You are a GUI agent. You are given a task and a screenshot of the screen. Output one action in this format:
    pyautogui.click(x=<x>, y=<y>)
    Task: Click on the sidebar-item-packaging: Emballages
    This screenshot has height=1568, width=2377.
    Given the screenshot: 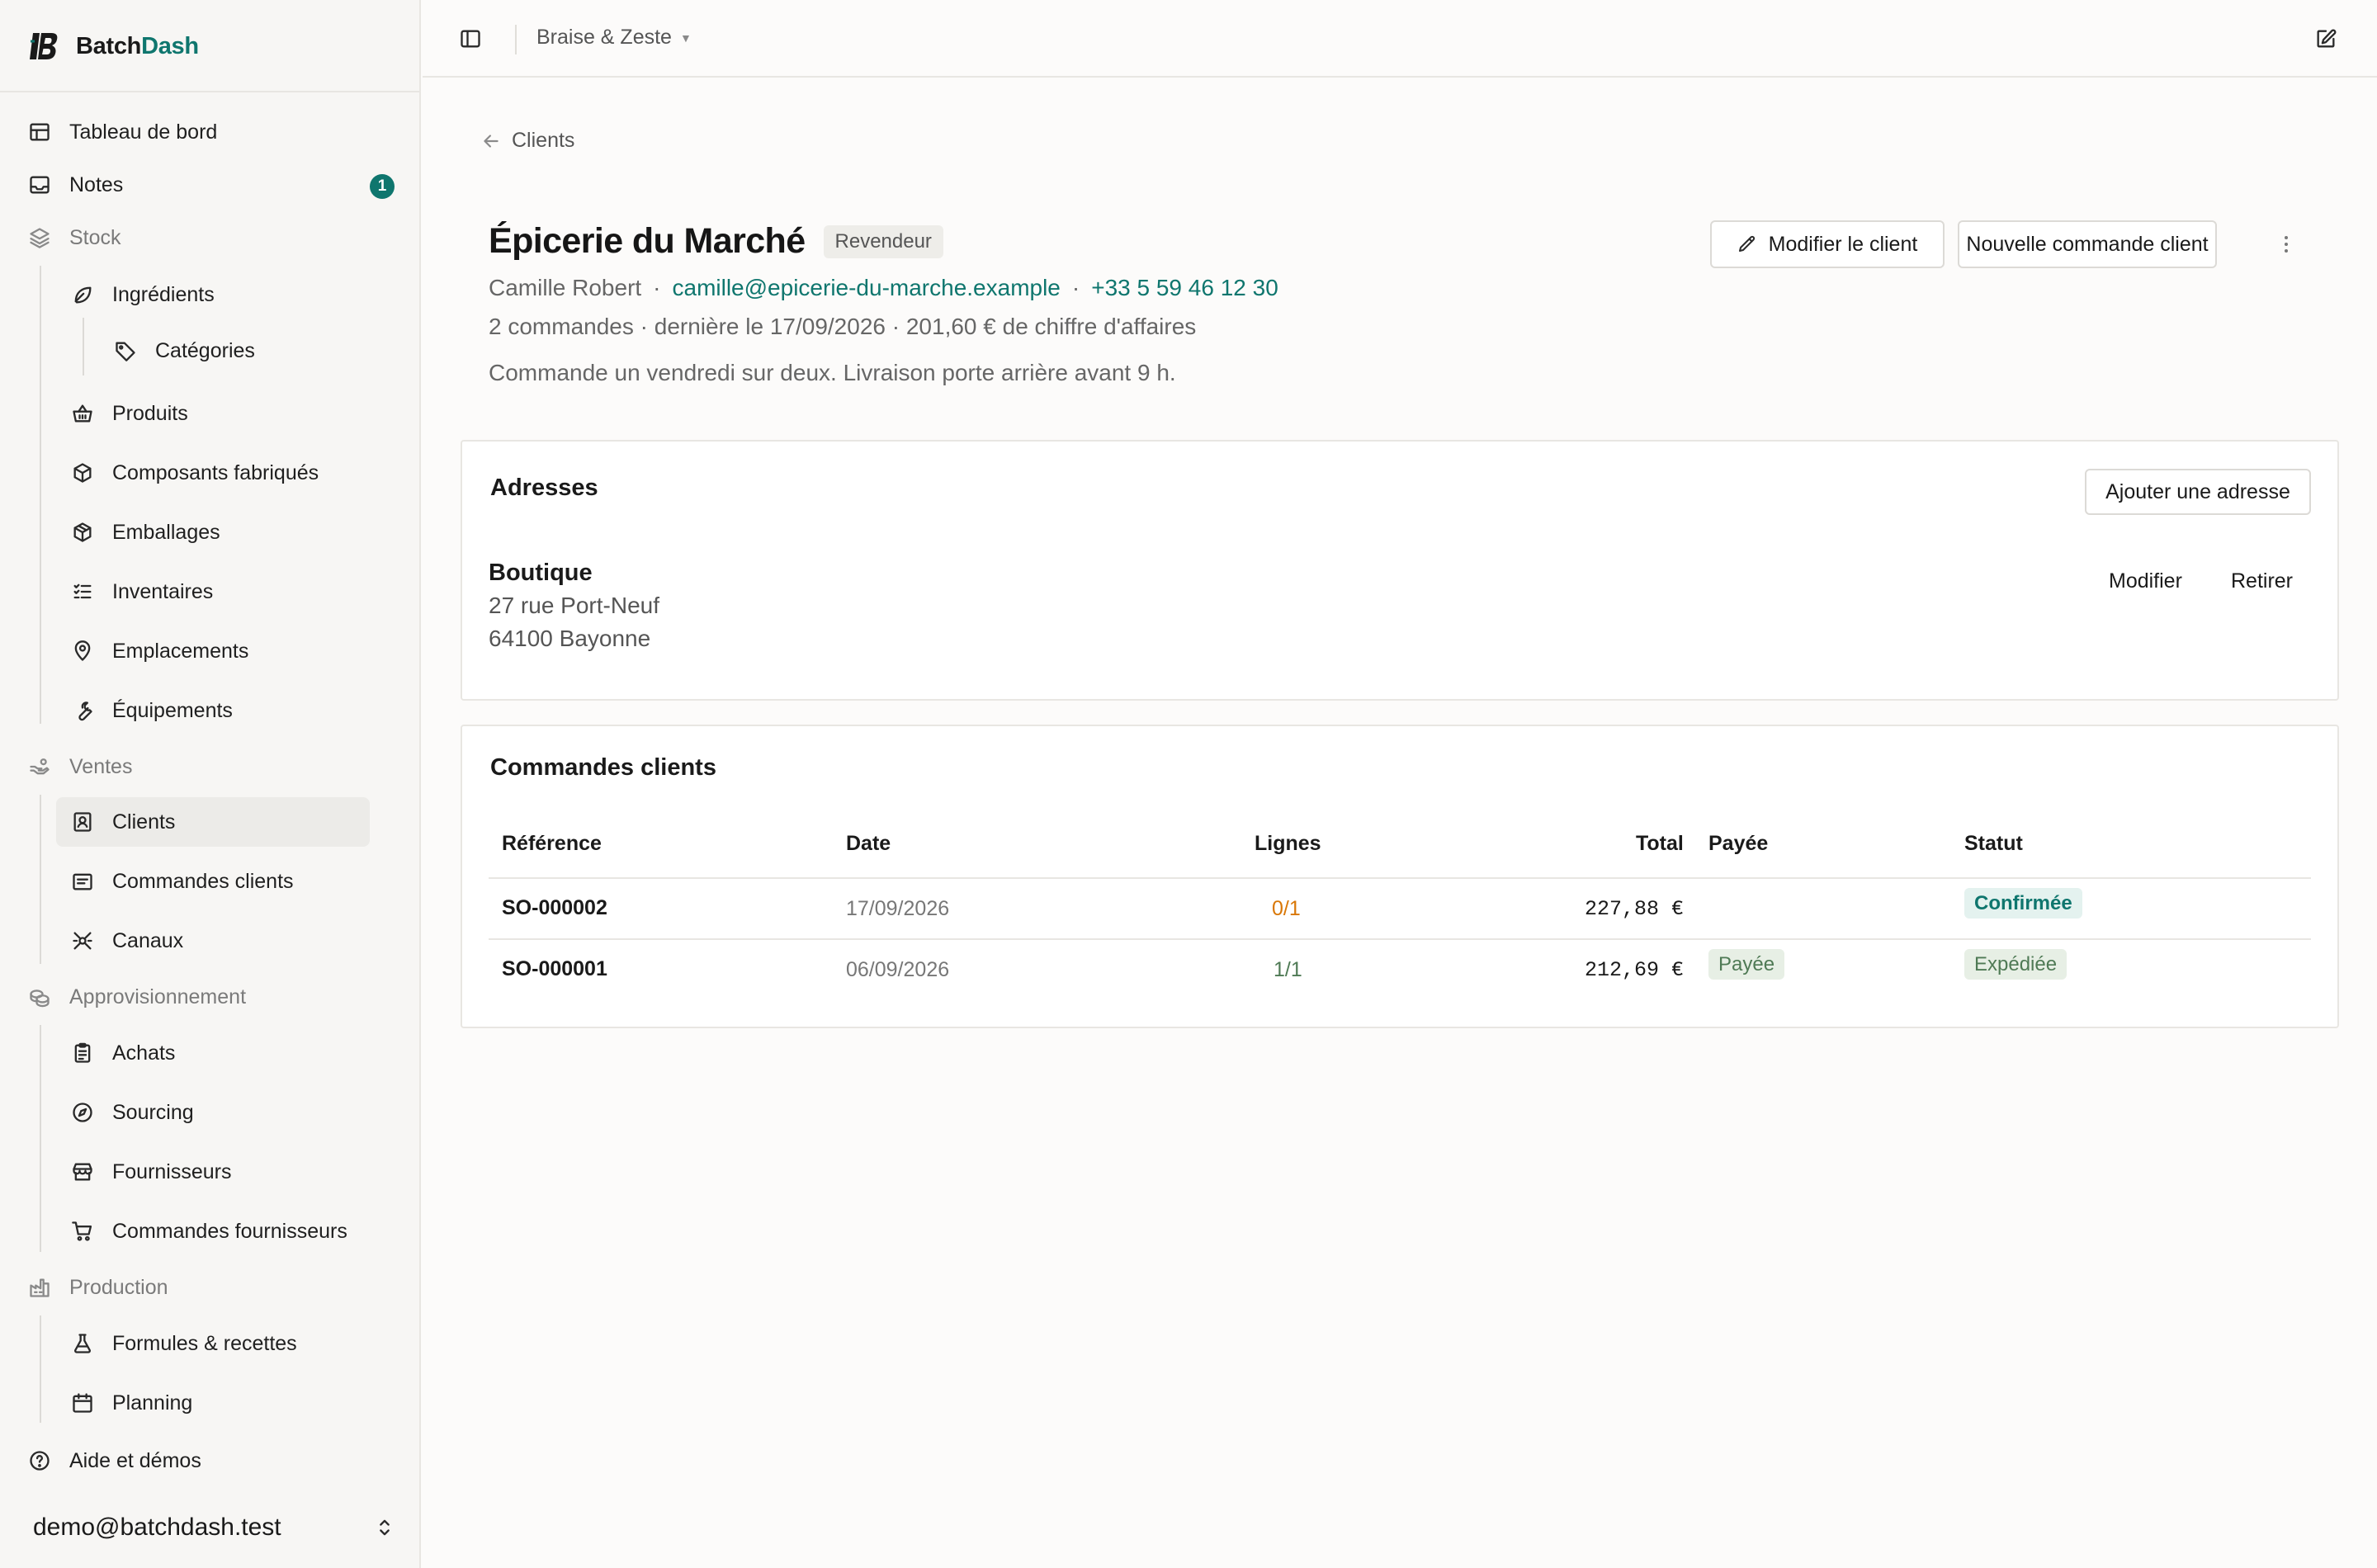 What is the action you would take?
    pyautogui.click(x=219, y=532)
    